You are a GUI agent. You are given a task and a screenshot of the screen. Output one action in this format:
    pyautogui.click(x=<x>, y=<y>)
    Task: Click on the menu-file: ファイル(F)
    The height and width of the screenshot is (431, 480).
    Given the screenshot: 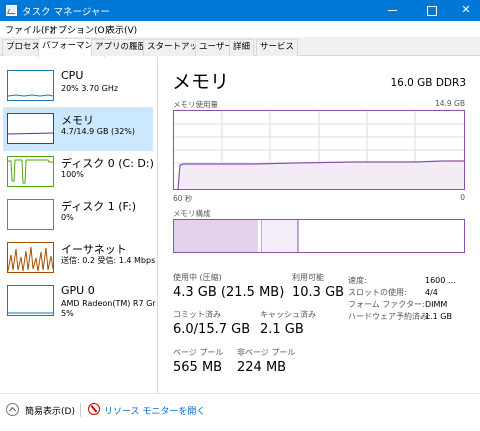 What is the action you would take?
    pyautogui.click(x=29, y=29)
    